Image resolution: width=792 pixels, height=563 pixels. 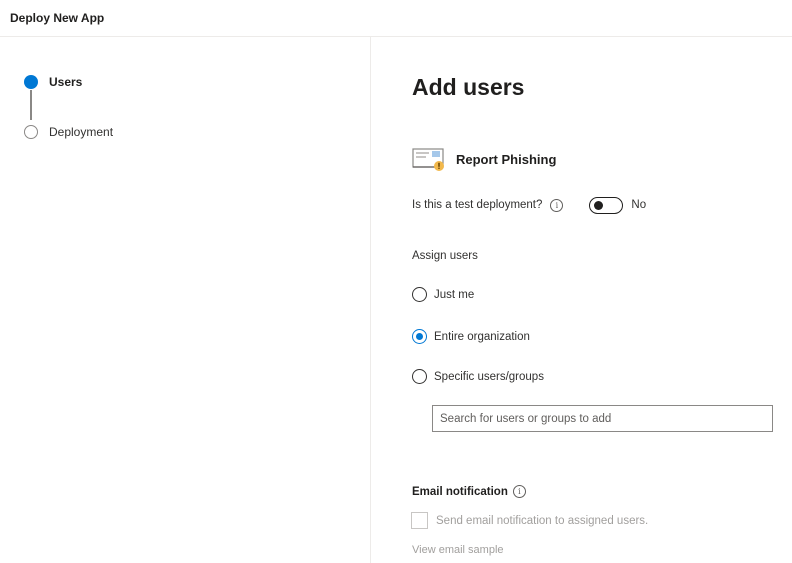 What do you see at coordinates (477, 205) in the screenshot?
I see `test-deployment-label: Is this a test deployment?` at bounding box center [477, 205].